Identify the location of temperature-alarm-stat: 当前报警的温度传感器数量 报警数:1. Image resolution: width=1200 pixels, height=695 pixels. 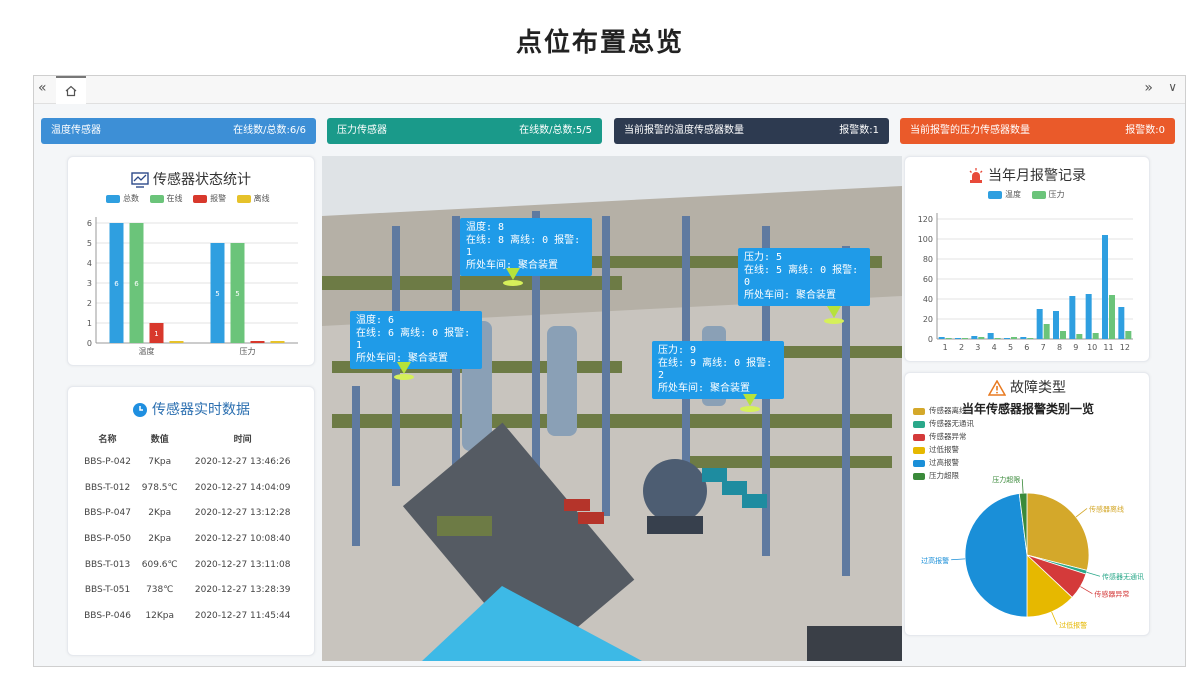
(751, 131).